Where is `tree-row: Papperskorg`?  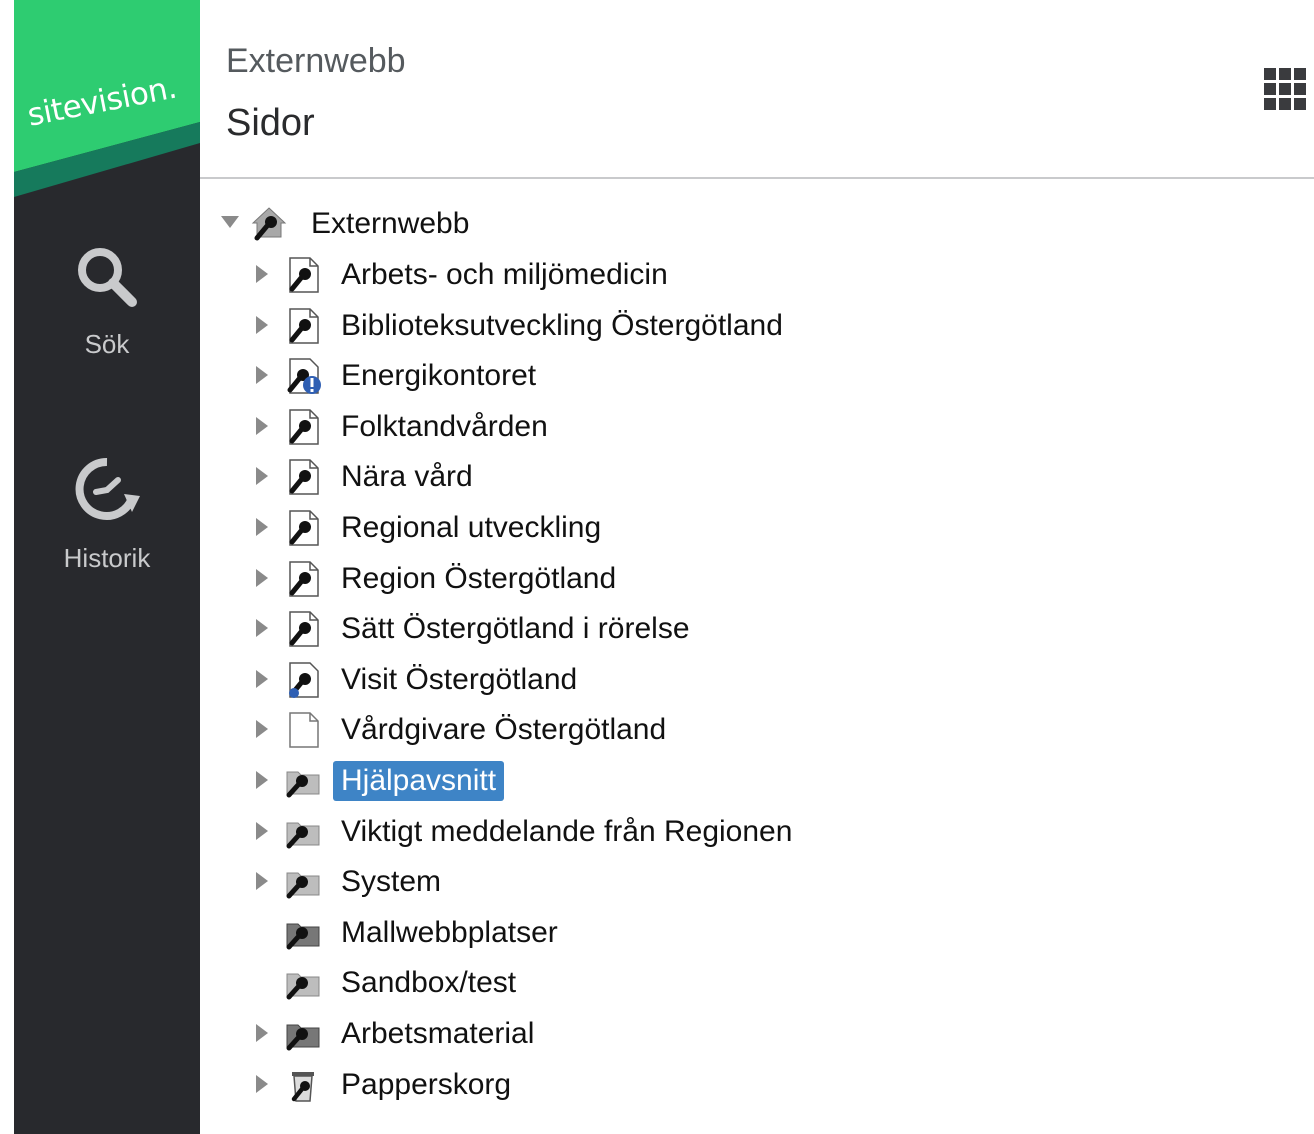 tree-row: Papperskorg is located at coordinates (650, 1085).